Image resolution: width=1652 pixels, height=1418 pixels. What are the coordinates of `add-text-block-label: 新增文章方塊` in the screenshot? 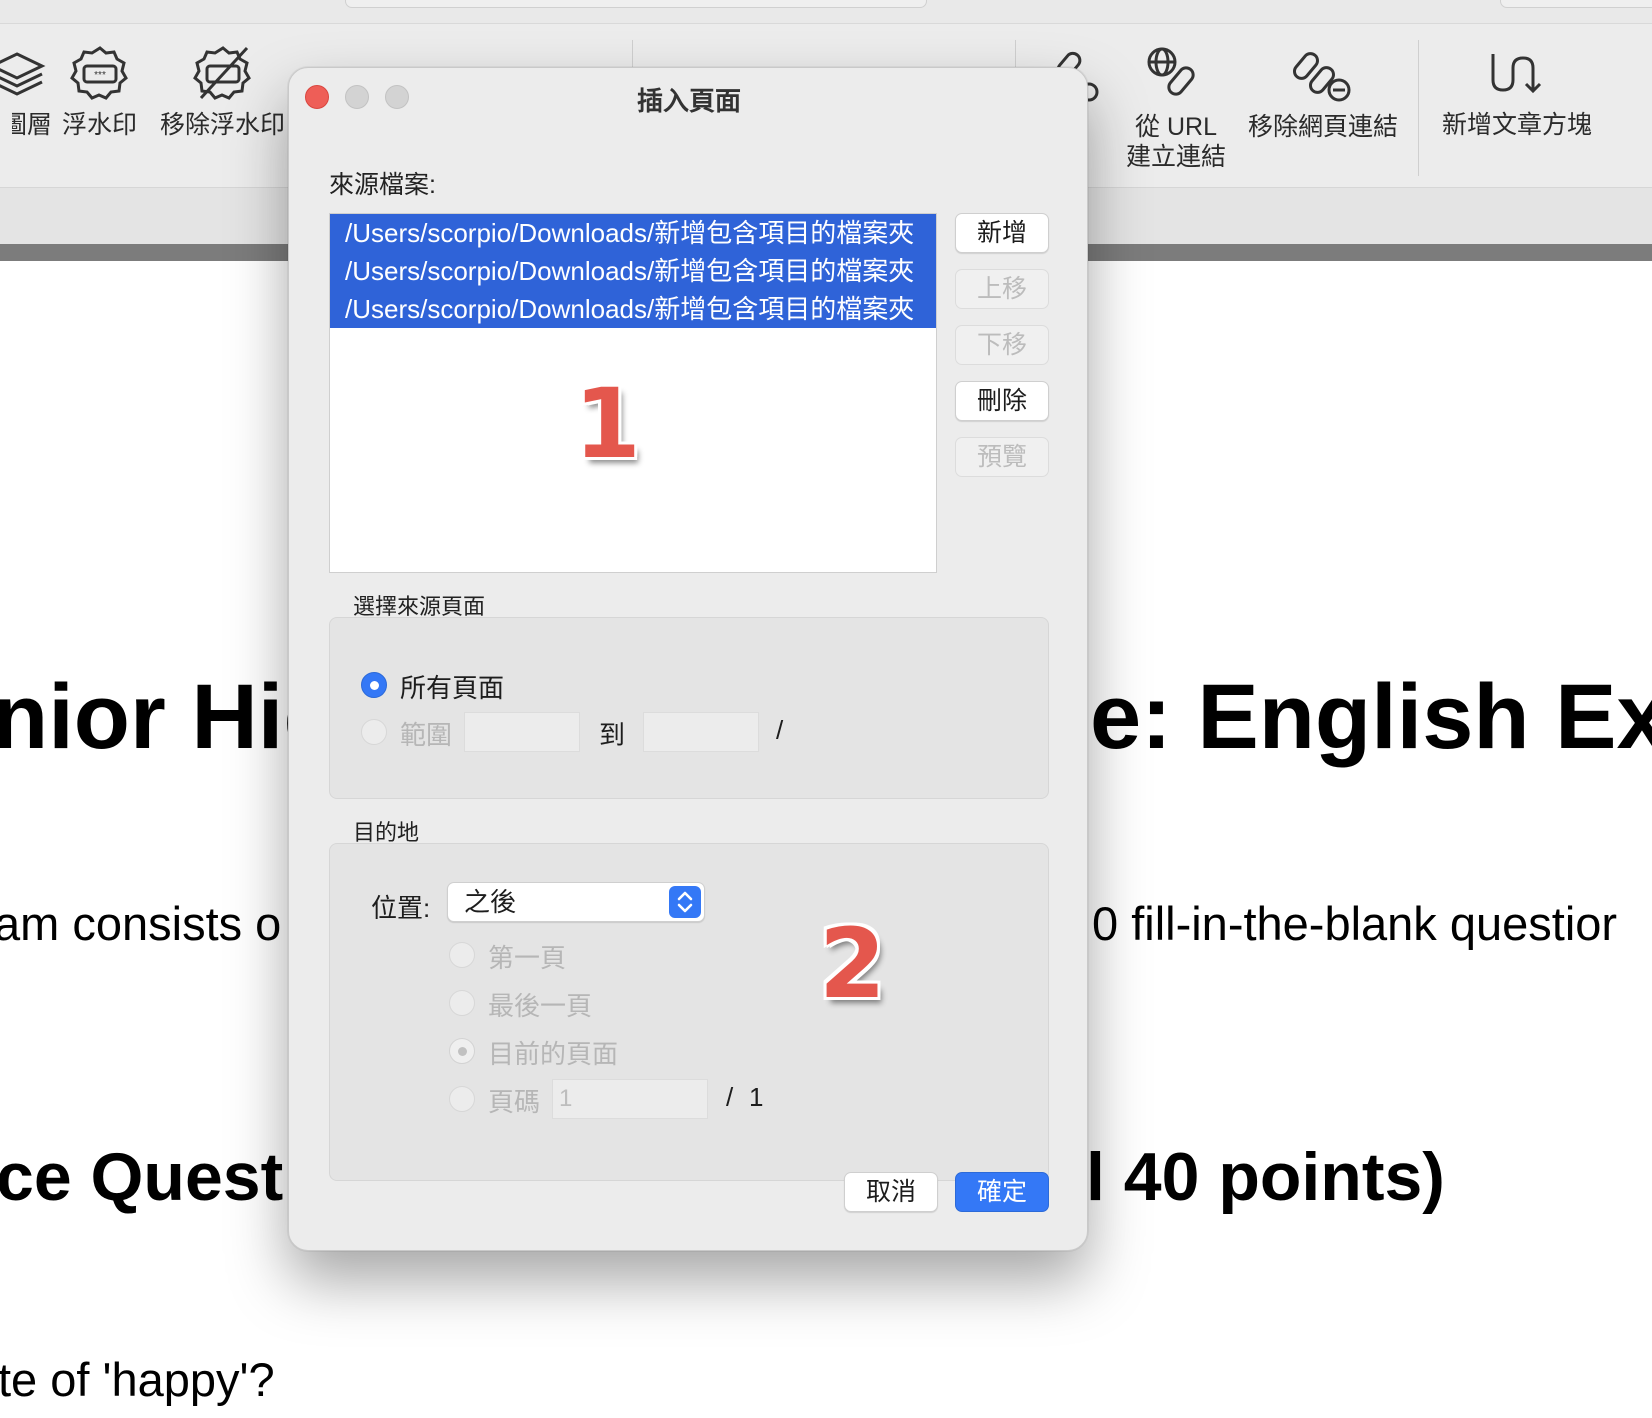 It's located at (1517, 125).